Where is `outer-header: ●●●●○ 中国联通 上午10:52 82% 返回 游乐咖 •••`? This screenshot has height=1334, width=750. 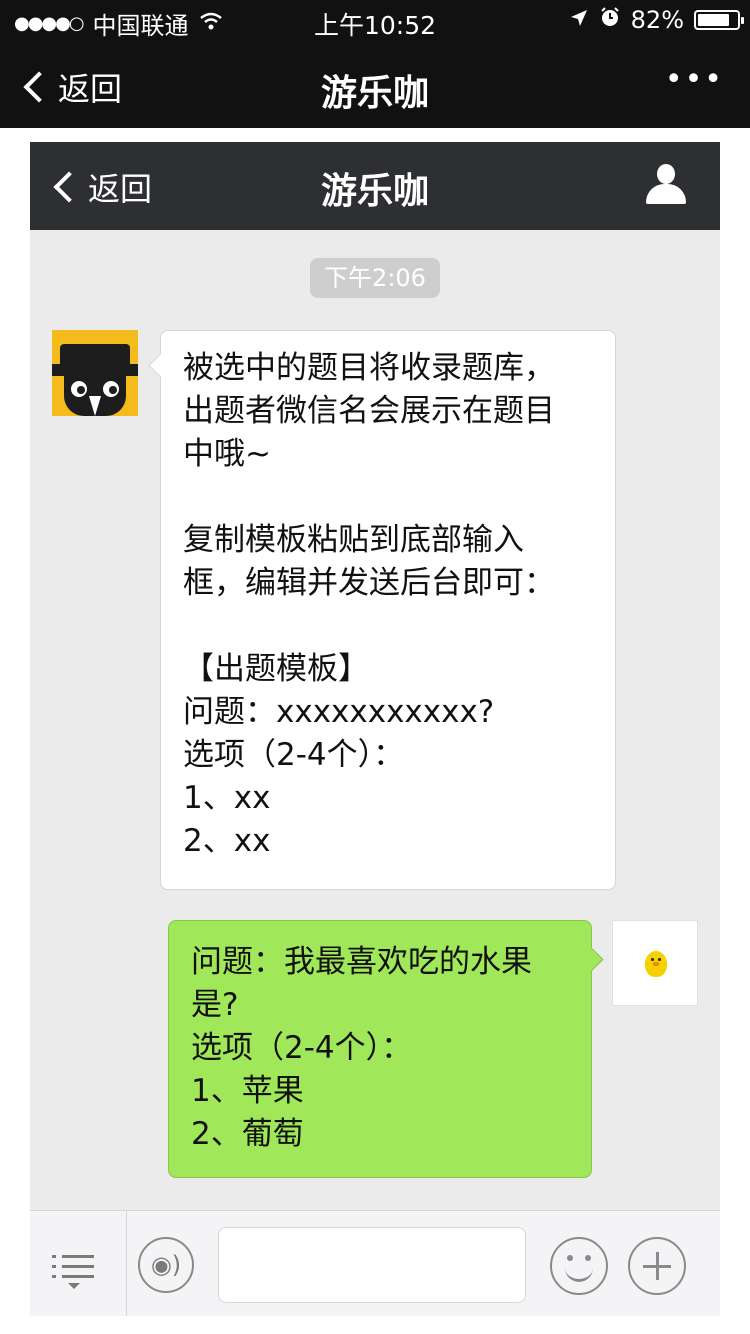 outer-header: ●●●●○ 中国联通 上午10:52 82% 返回 游乐咖 ••• is located at coordinates (375, 64).